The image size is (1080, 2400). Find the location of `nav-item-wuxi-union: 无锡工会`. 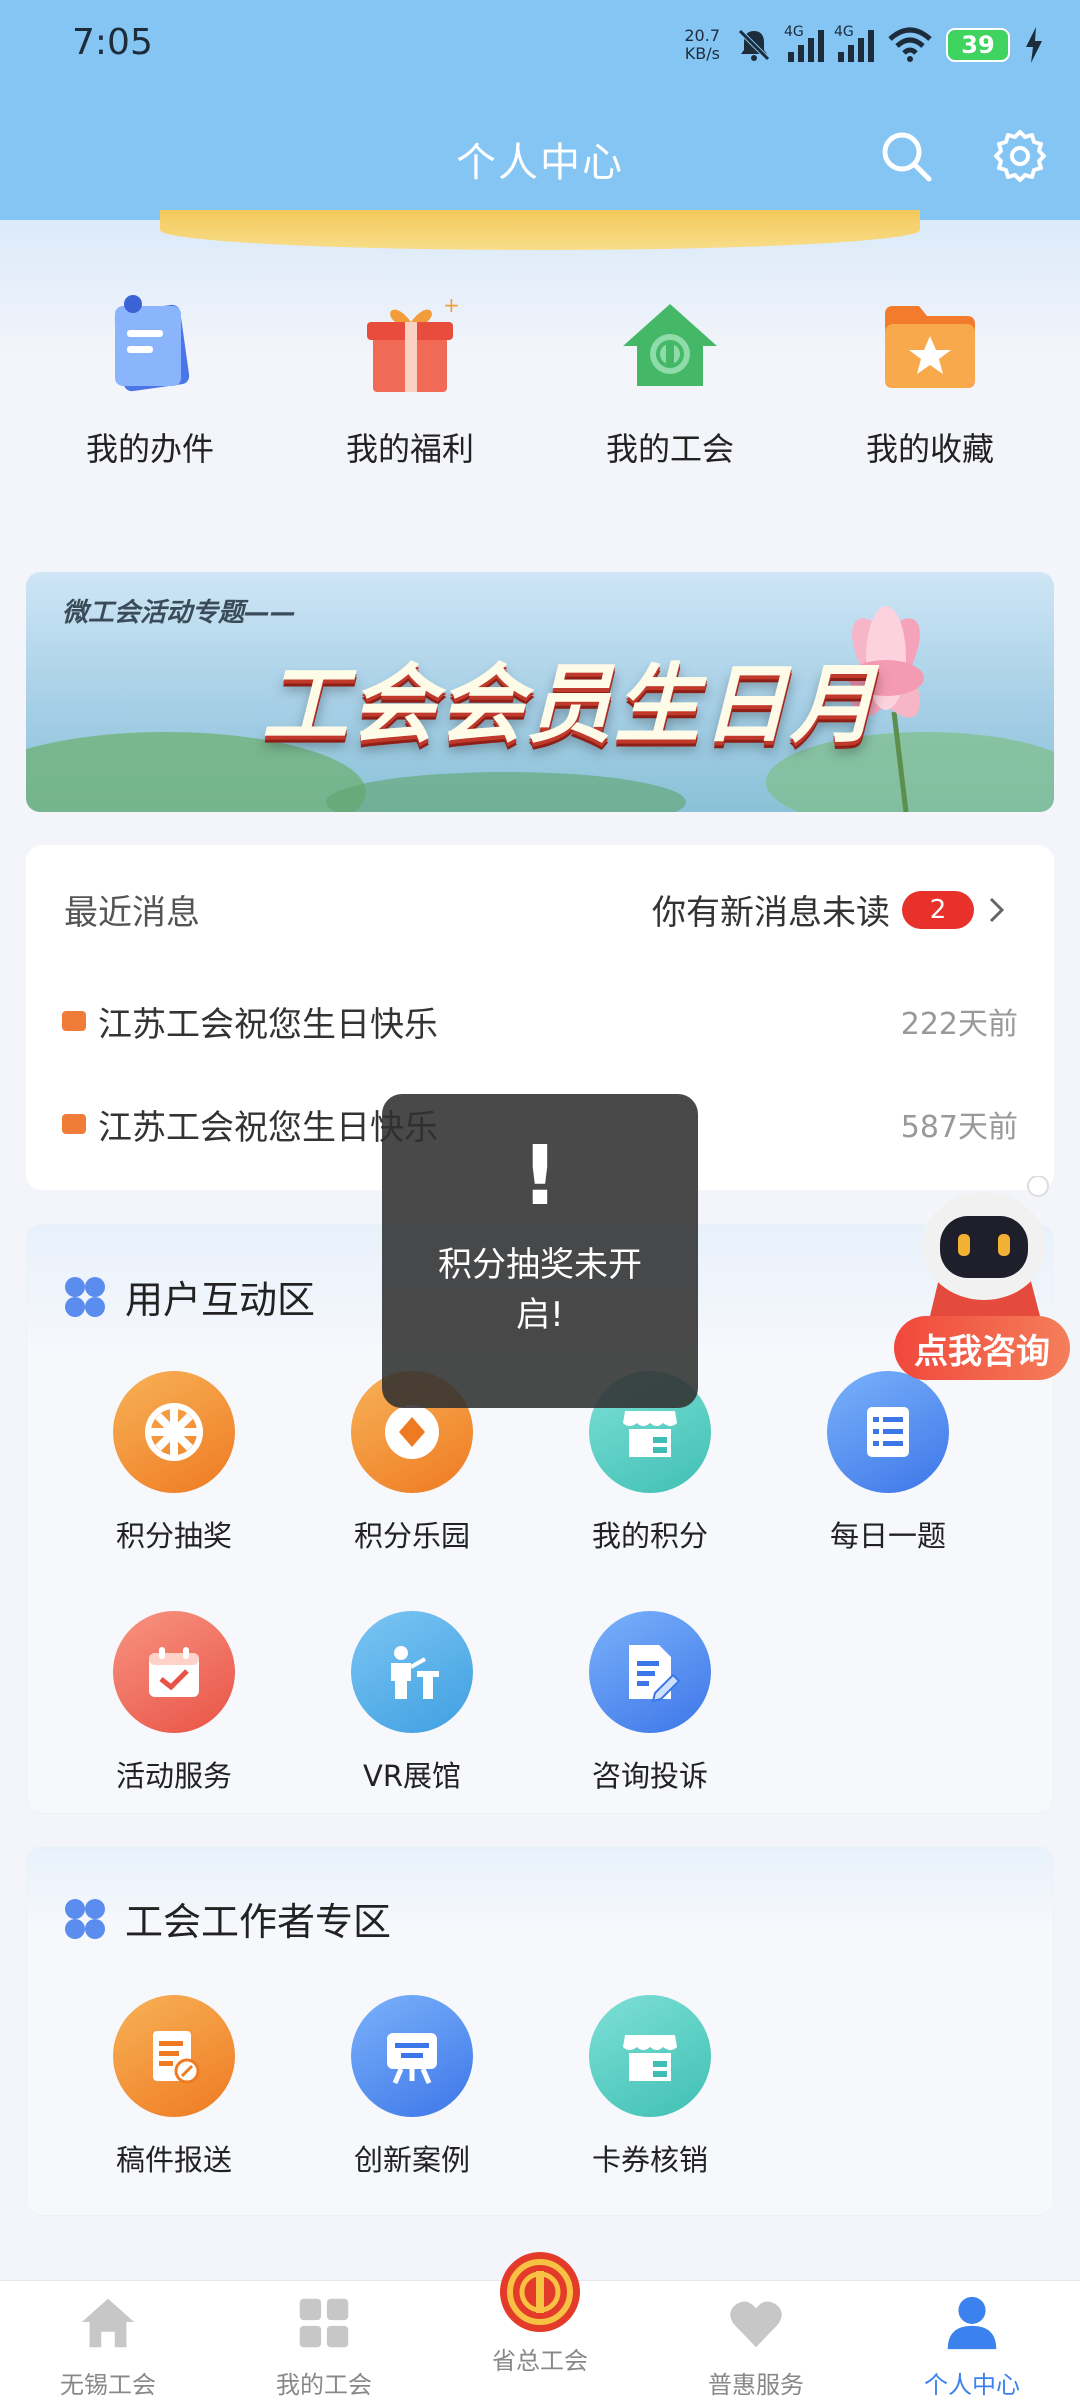

nav-item-wuxi-union: 无锡工会 is located at coordinates (108, 2340).